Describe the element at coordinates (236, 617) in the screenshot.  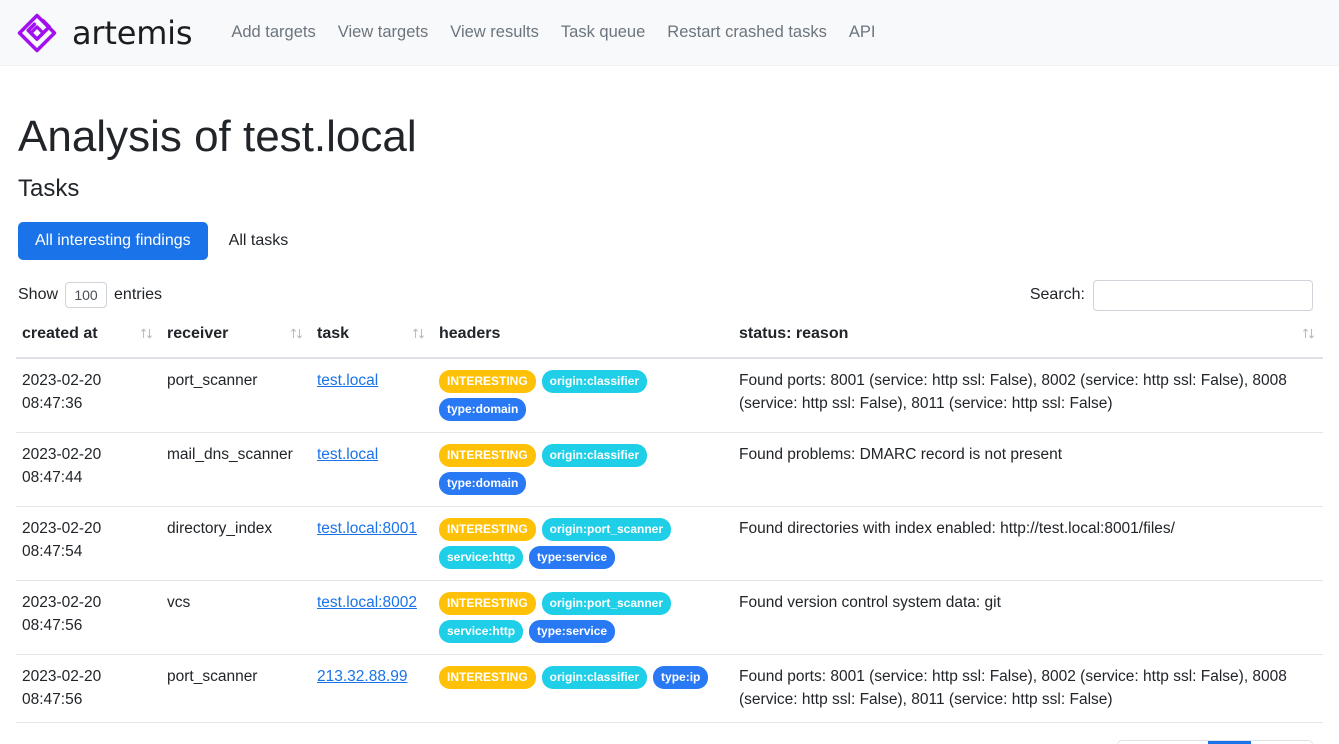
I see `cell-receiver: vcs` at that location.